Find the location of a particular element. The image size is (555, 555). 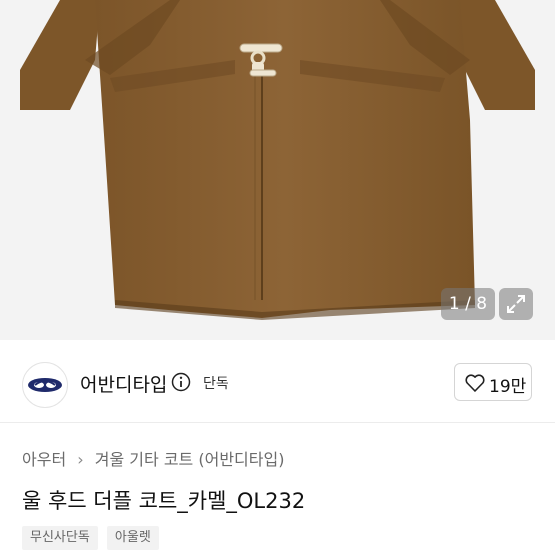

like-count: 19만 is located at coordinates (508, 387).